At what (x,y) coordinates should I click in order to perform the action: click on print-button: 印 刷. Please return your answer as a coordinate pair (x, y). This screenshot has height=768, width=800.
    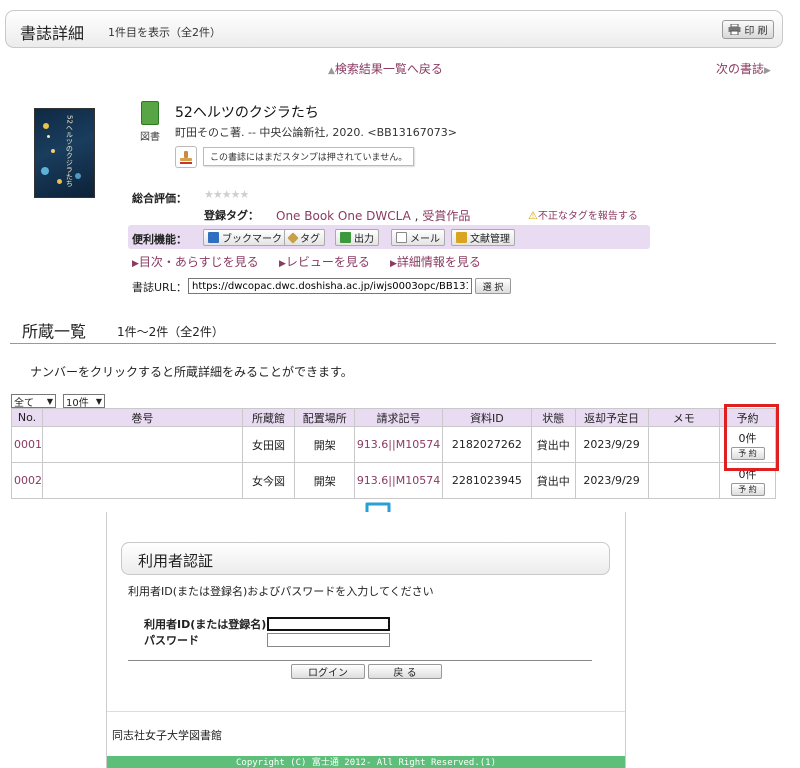
    Looking at the image, I should click on (748, 29).